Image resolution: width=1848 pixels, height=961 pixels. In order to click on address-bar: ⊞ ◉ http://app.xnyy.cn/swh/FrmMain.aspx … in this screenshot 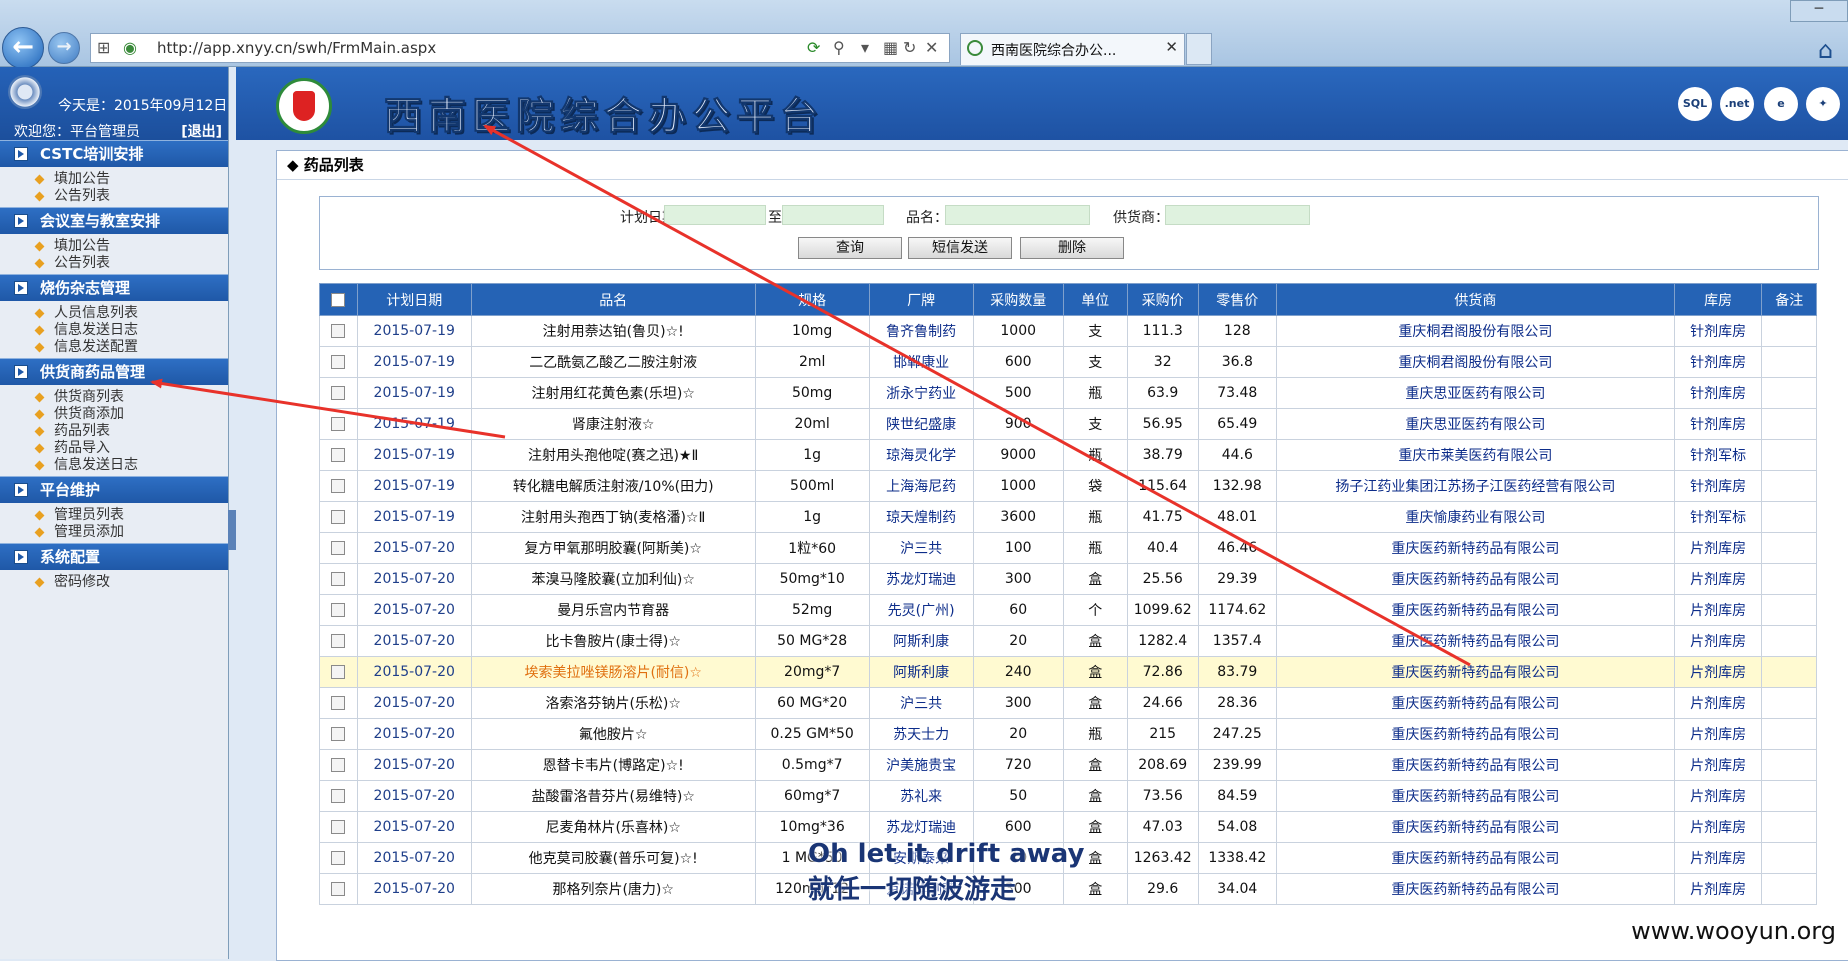, I will do `click(520, 48)`.